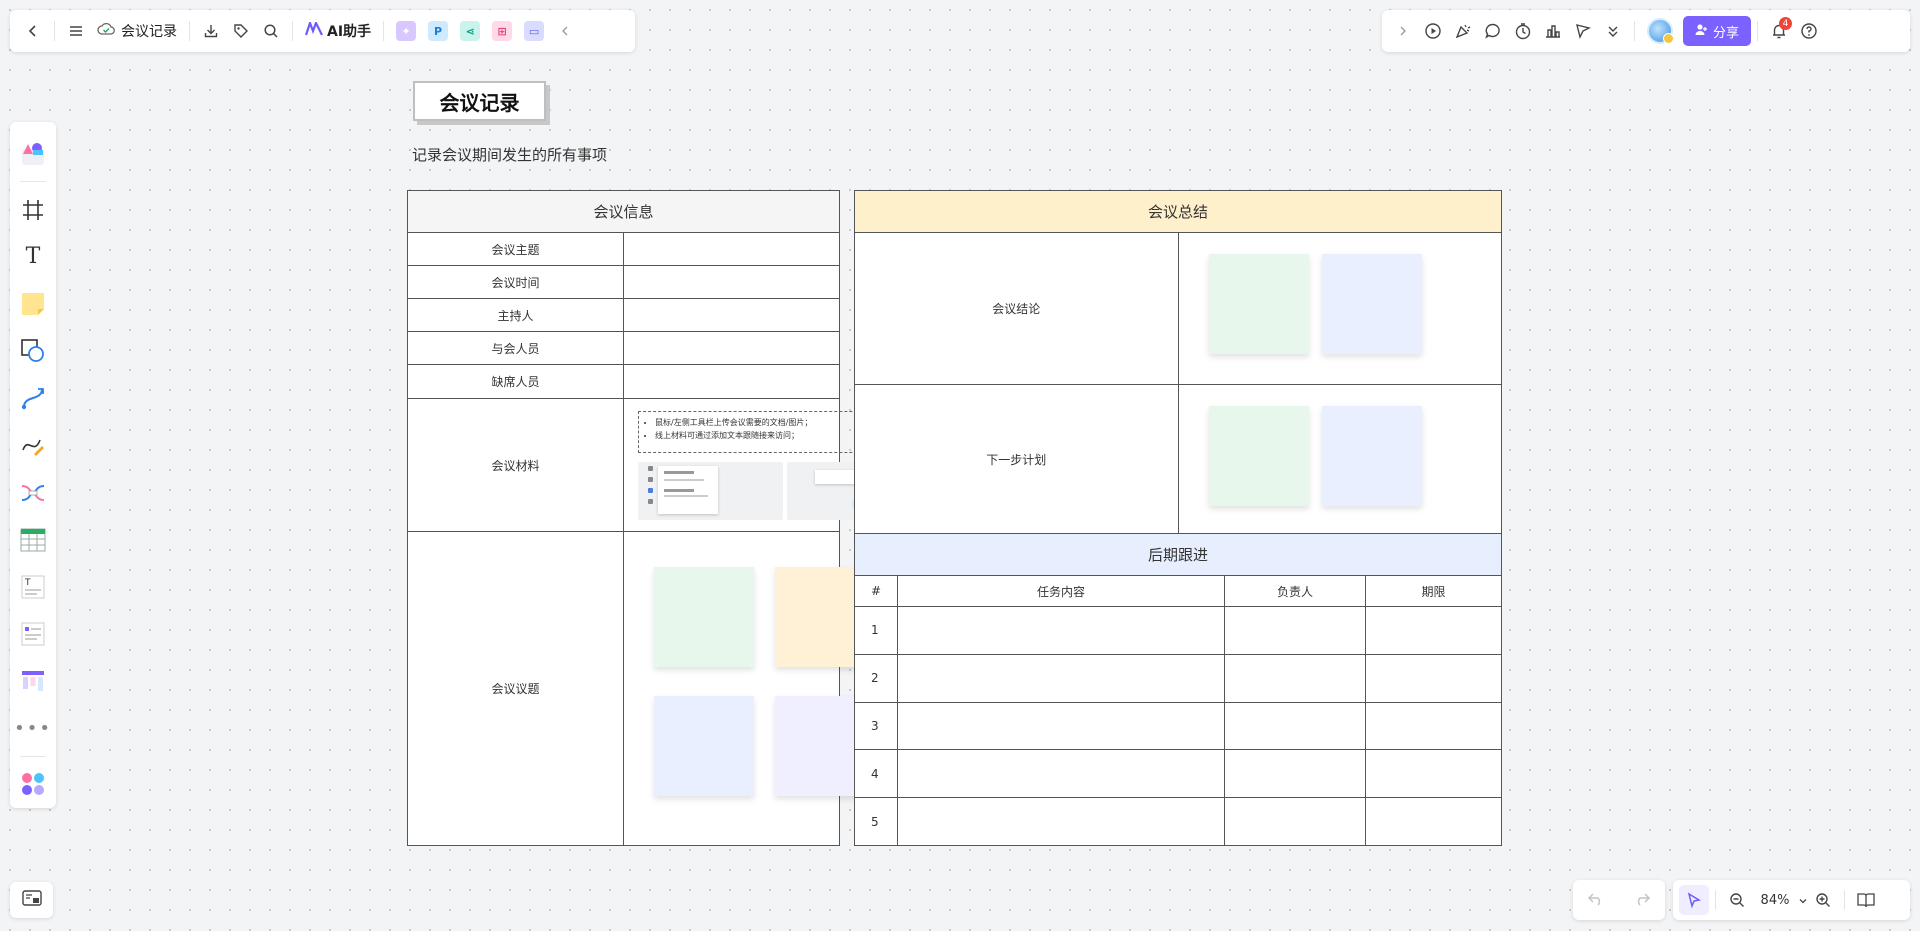  Describe the element at coordinates (33, 681) in the screenshot. I see `kanban-icon` at that location.